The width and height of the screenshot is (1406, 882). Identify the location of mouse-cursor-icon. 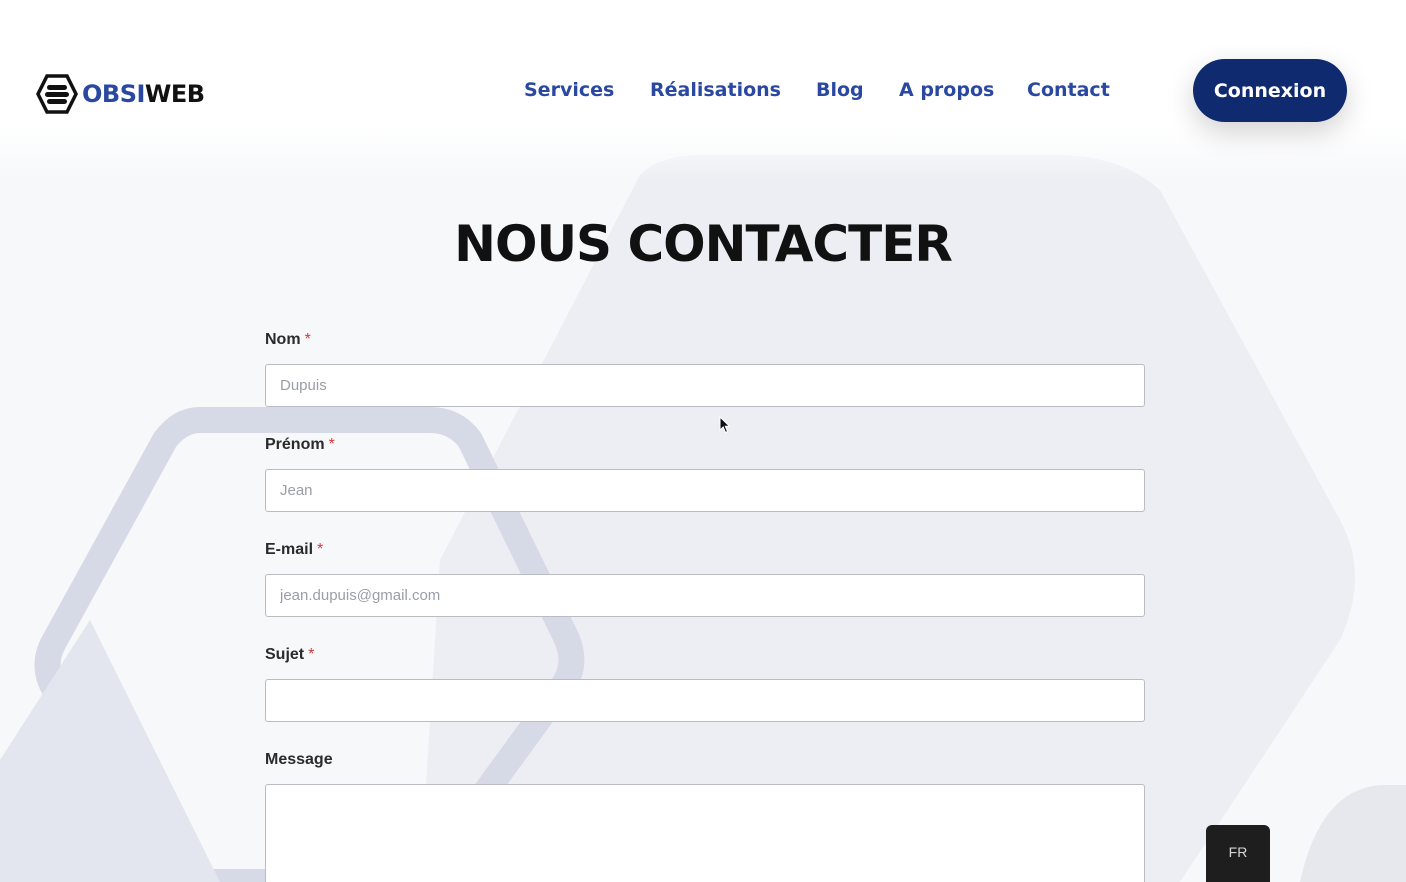
(725, 425).